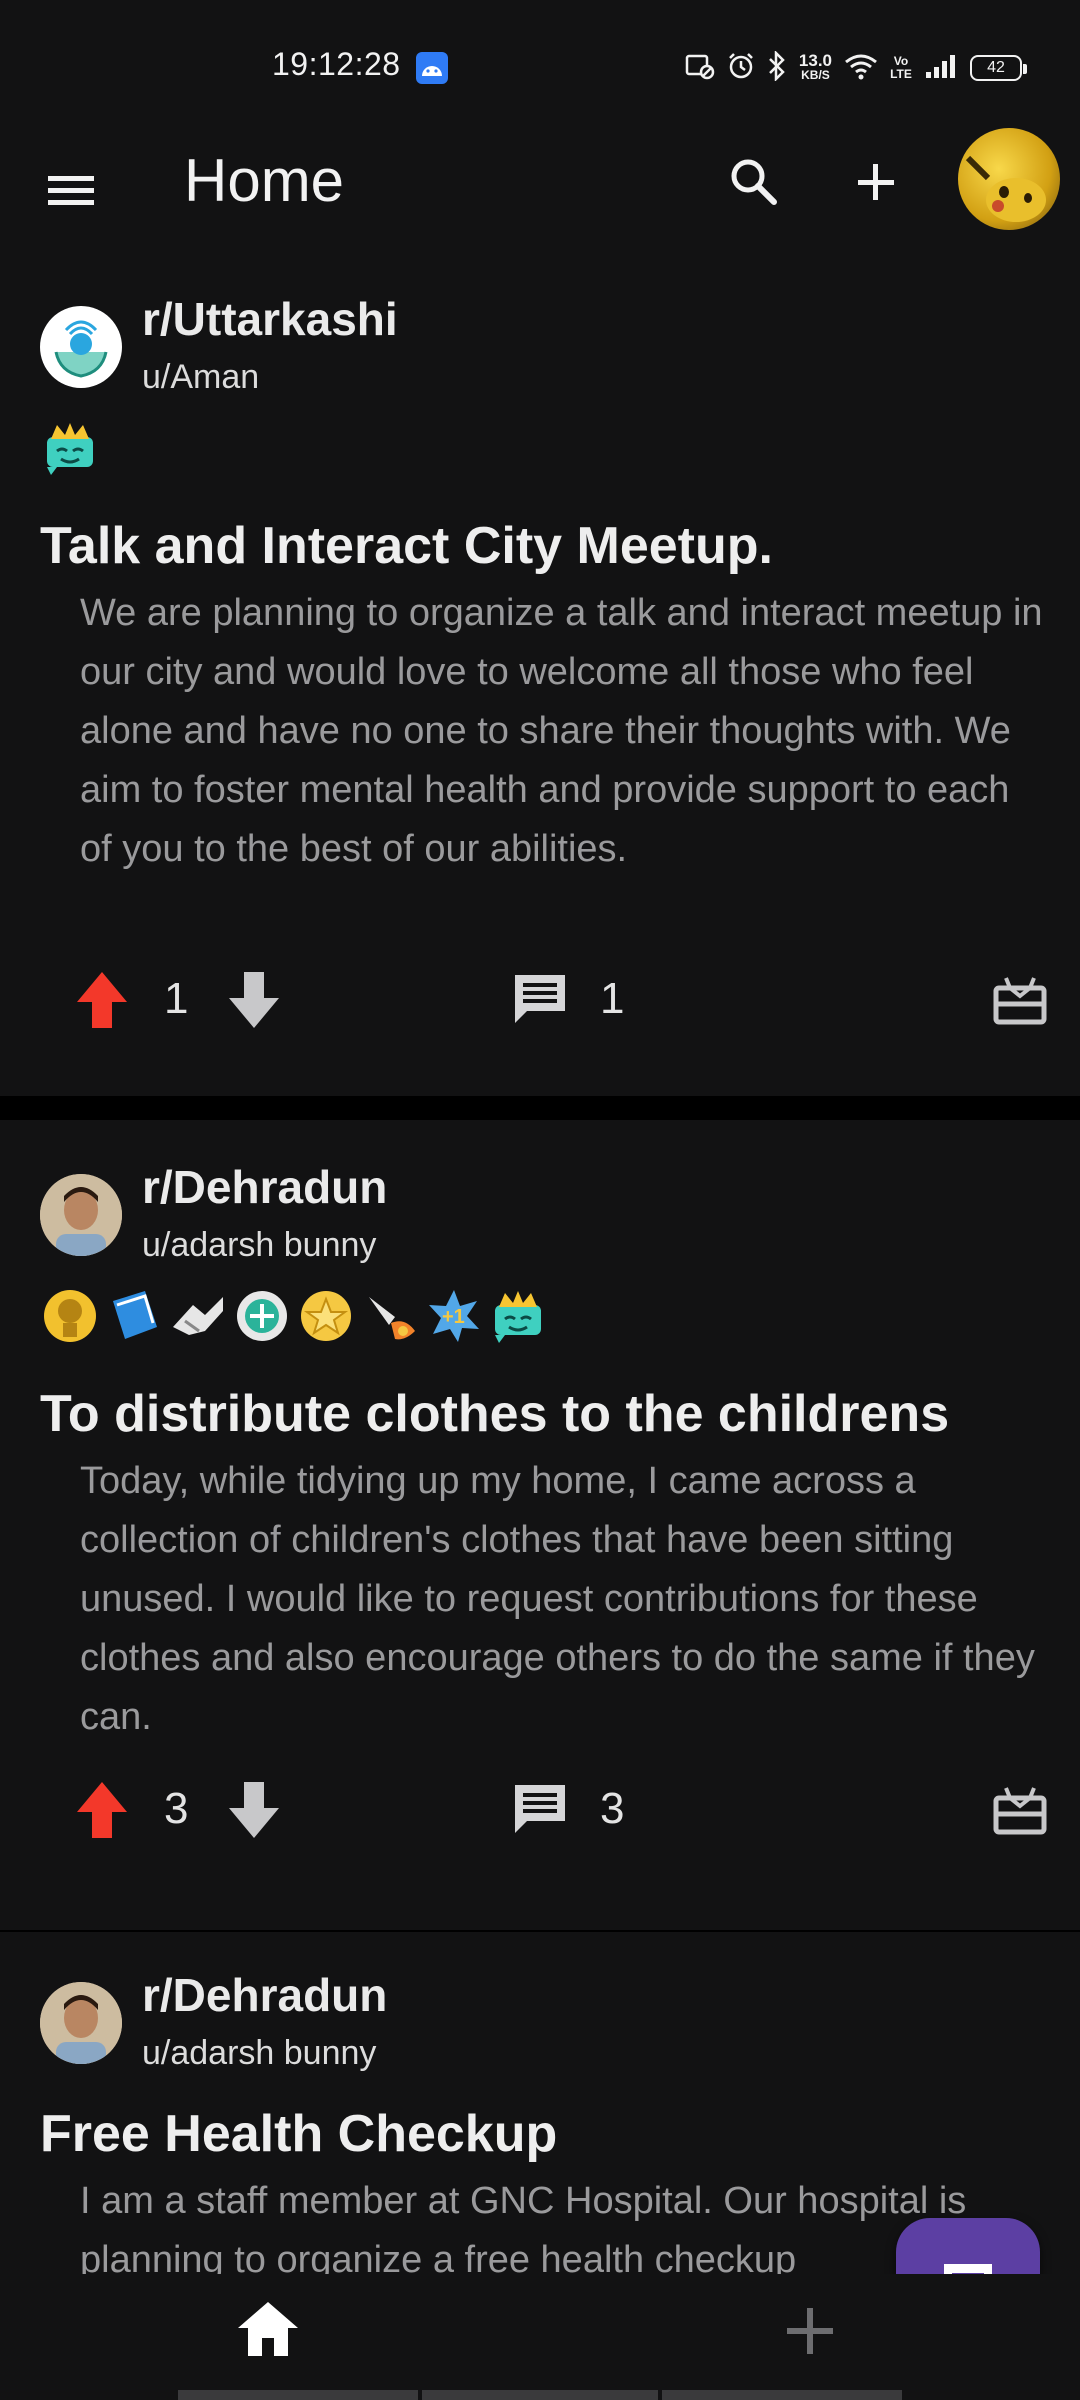  What do you see at coordinates (815, 75) in the screenshot?
I see `network-speed-unit: KB/S` at bounding box center [815, 75].